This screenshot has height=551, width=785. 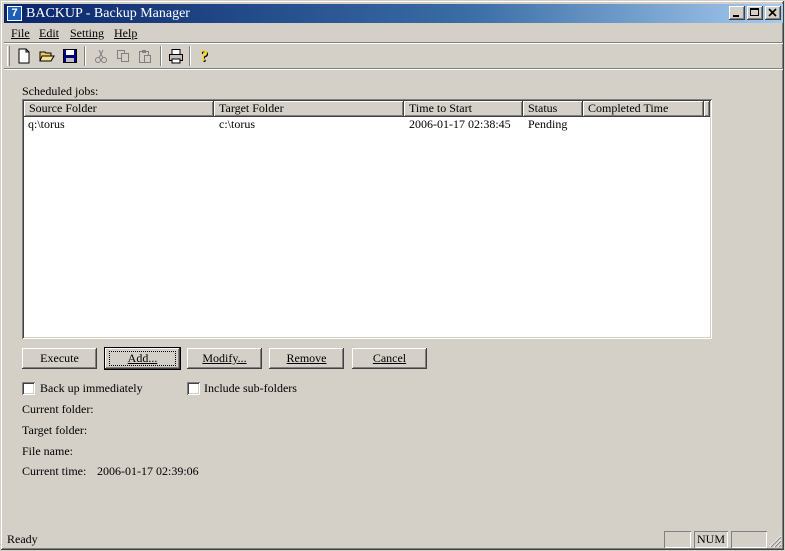 What do you see at coordinates (59, 358) in the screenshot?
I see `execute-button: Execute` at bounding box center [59, 358].